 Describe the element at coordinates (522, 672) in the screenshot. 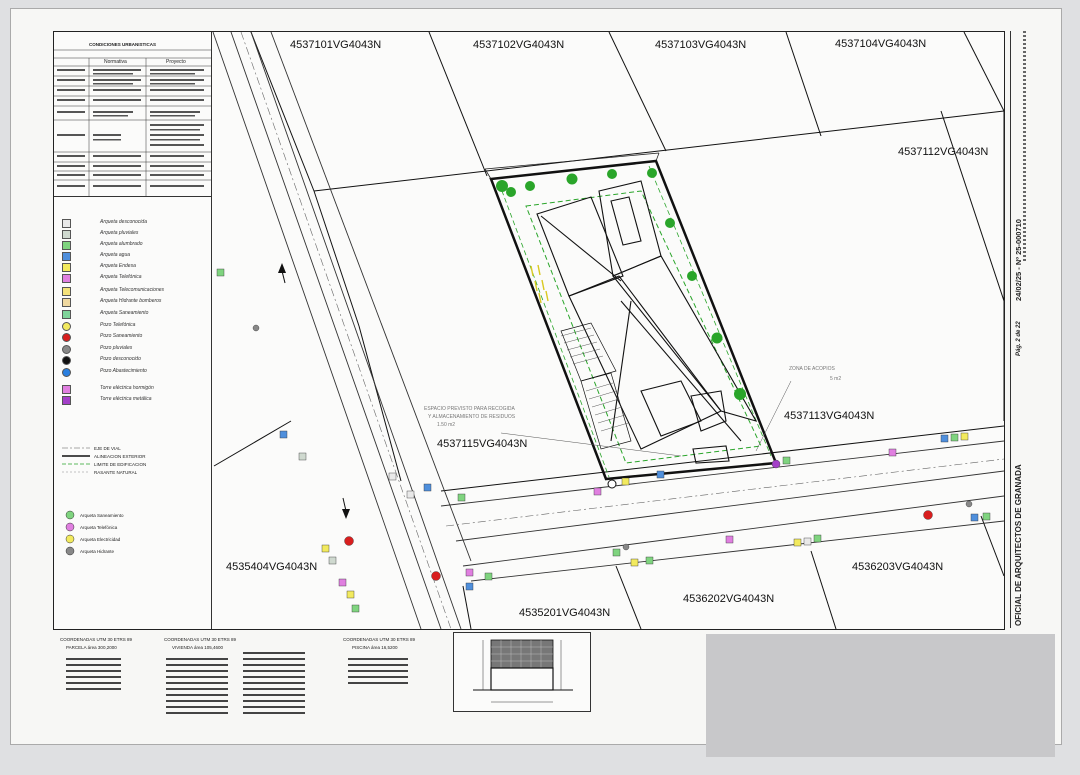

I see `section-detail` at that location.